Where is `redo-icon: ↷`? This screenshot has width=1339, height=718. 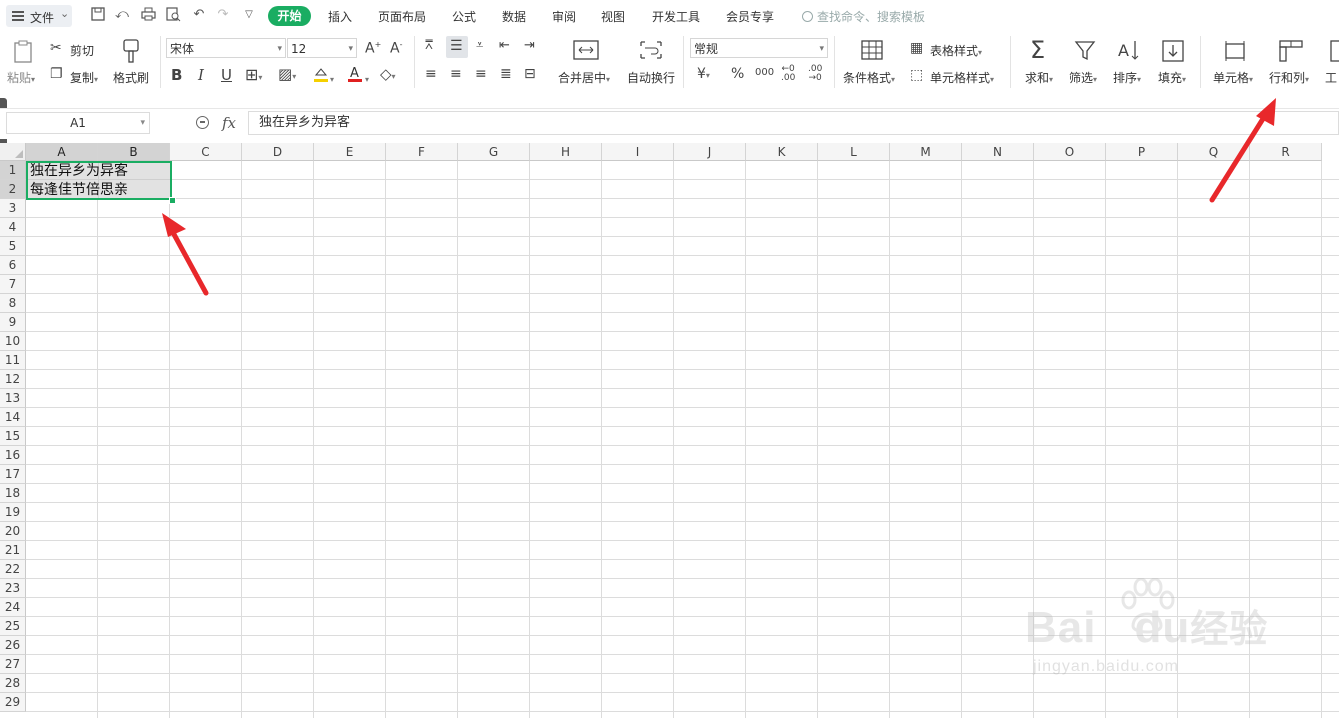
redo-icon: ↷ is located at coordinates (223, 15).